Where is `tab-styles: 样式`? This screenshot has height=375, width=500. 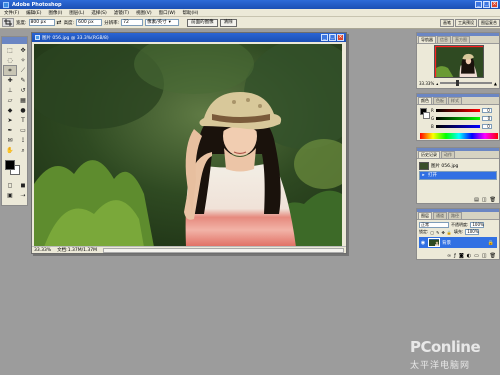
tab-styles: 样式 is located at coordinates (455, 100).